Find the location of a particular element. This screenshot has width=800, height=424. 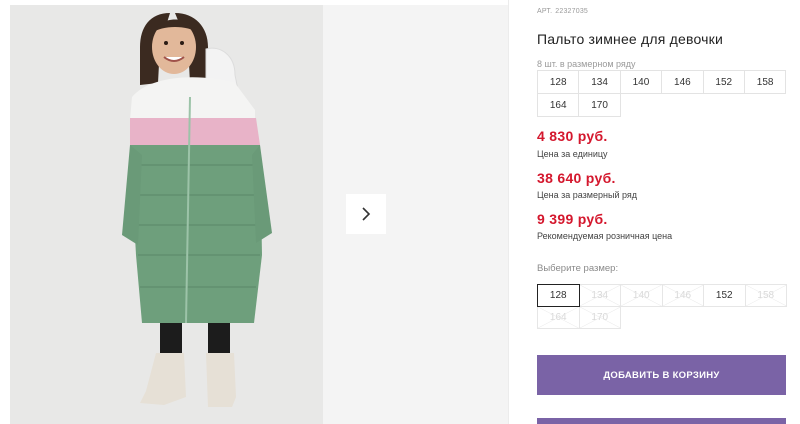

chevron-right-icon is located at coordinates (366, 214).